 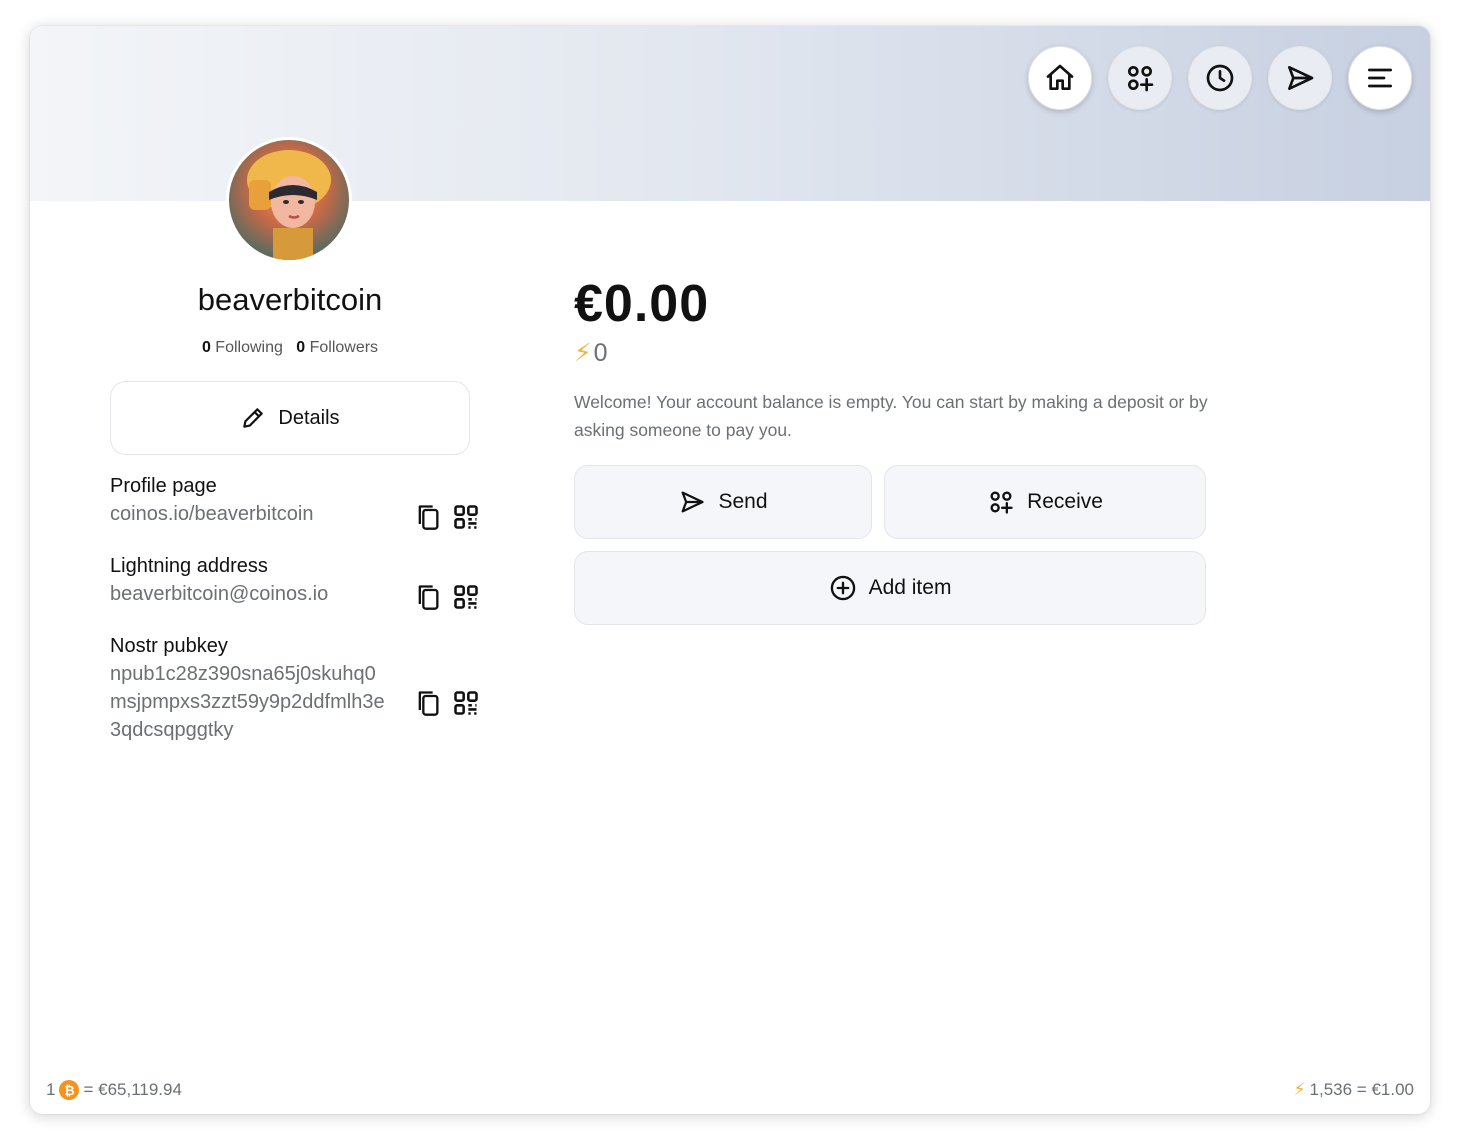 I want to click on profile-page-label: Profile page, so click(x=163, y=486).